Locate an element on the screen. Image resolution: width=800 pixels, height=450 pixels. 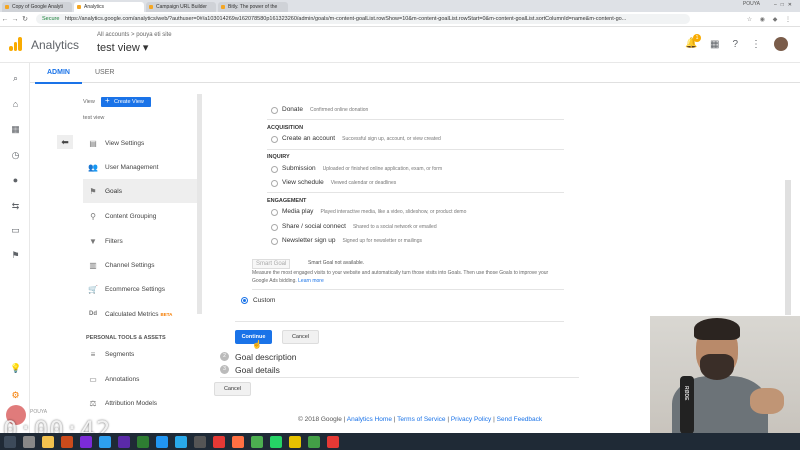
footer-link-privacy: Privacy Policy is located at coordinates (471, 419).